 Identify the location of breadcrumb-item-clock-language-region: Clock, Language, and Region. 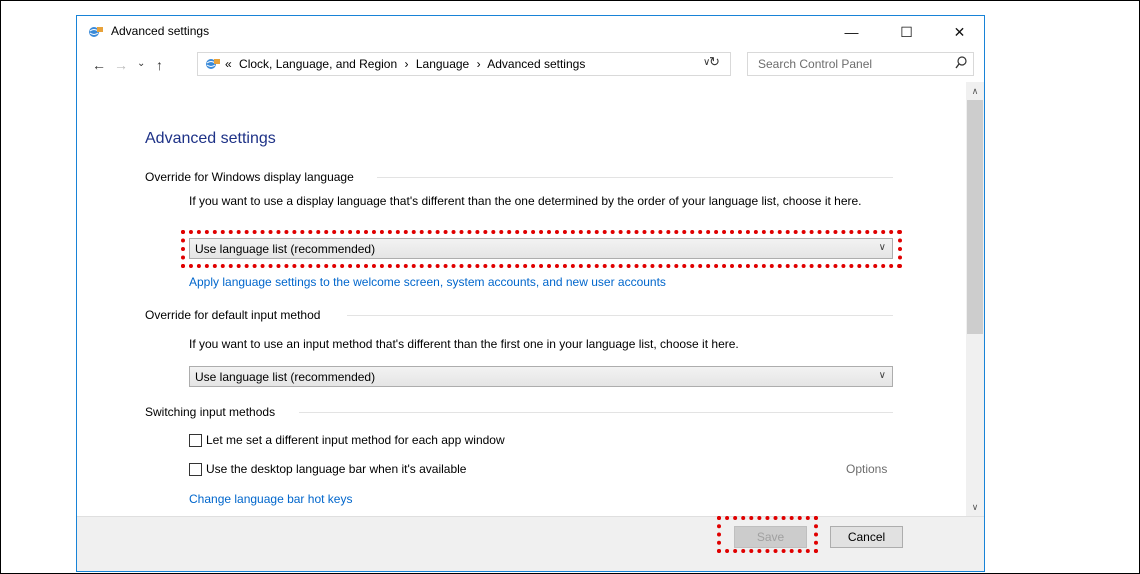
(318, 64).